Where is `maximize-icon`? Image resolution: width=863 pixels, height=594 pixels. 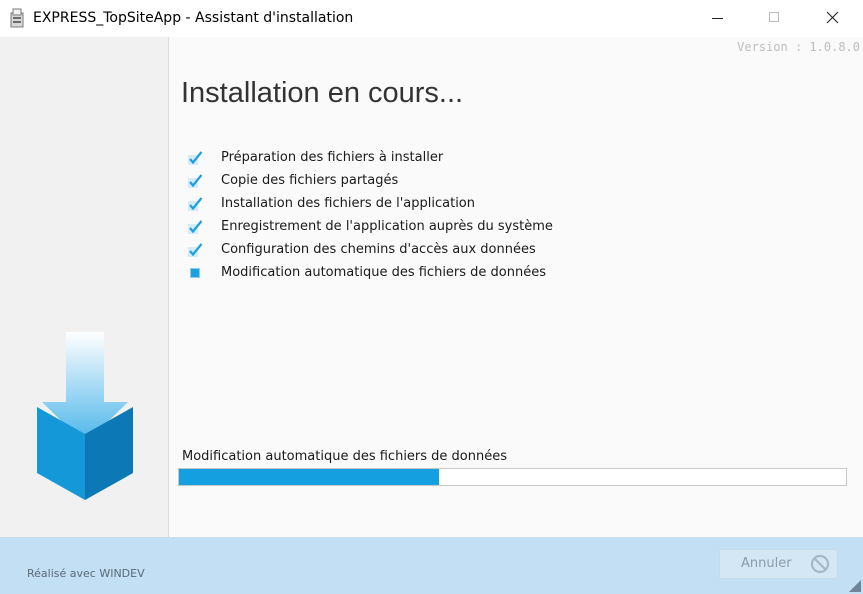
maximize-icon is located at coordinates (774, 18).